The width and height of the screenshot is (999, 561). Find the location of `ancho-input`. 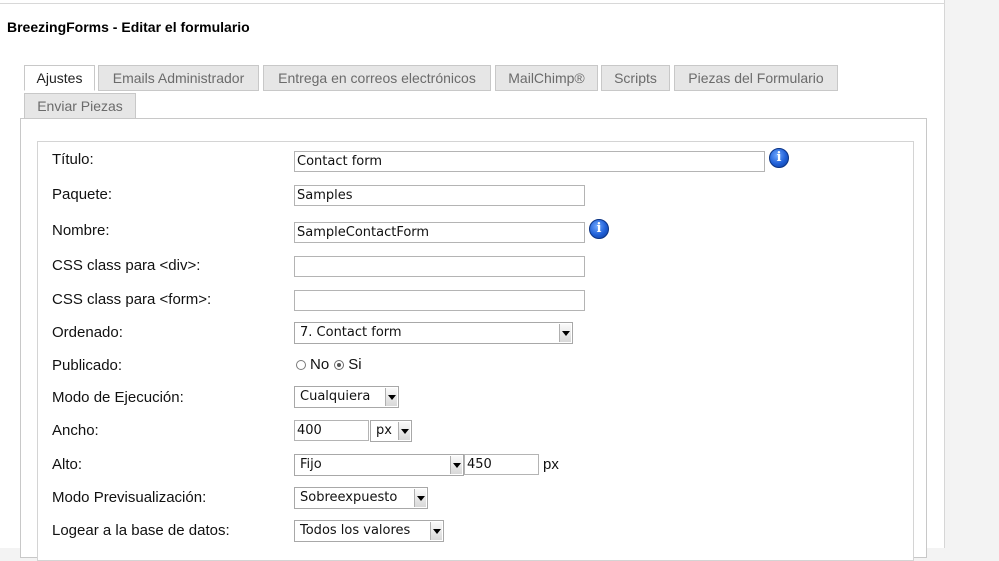

ancho-input is located at coordinates (331, 430).